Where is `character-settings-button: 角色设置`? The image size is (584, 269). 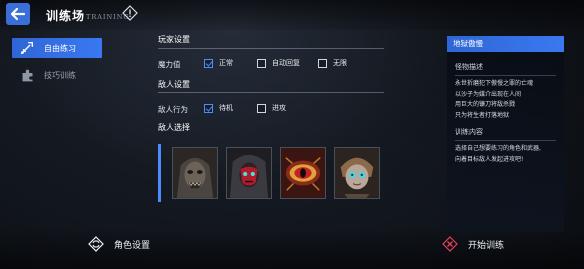
character-settings-button: 角色设置 is located at coordinates (119, 244).